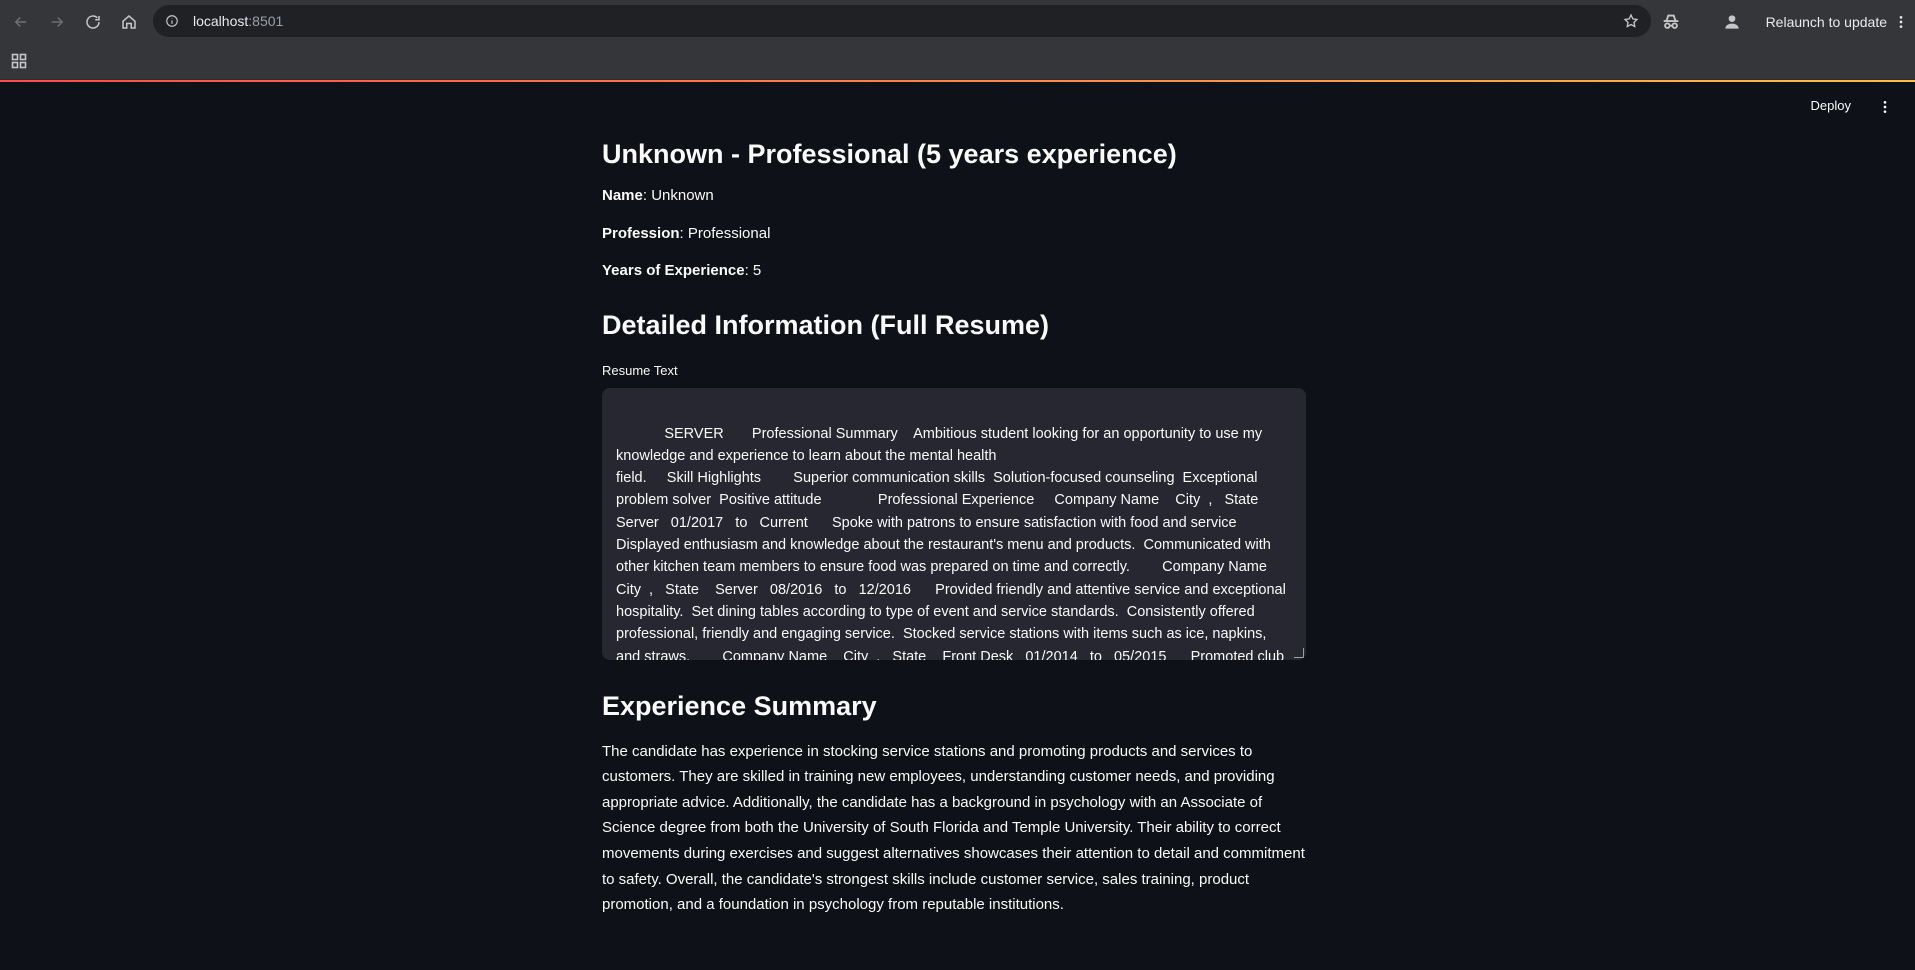  Describe the element at coordinates (954, 196) in the screenshot. I see `name-field: Name: Unknown` at that location.